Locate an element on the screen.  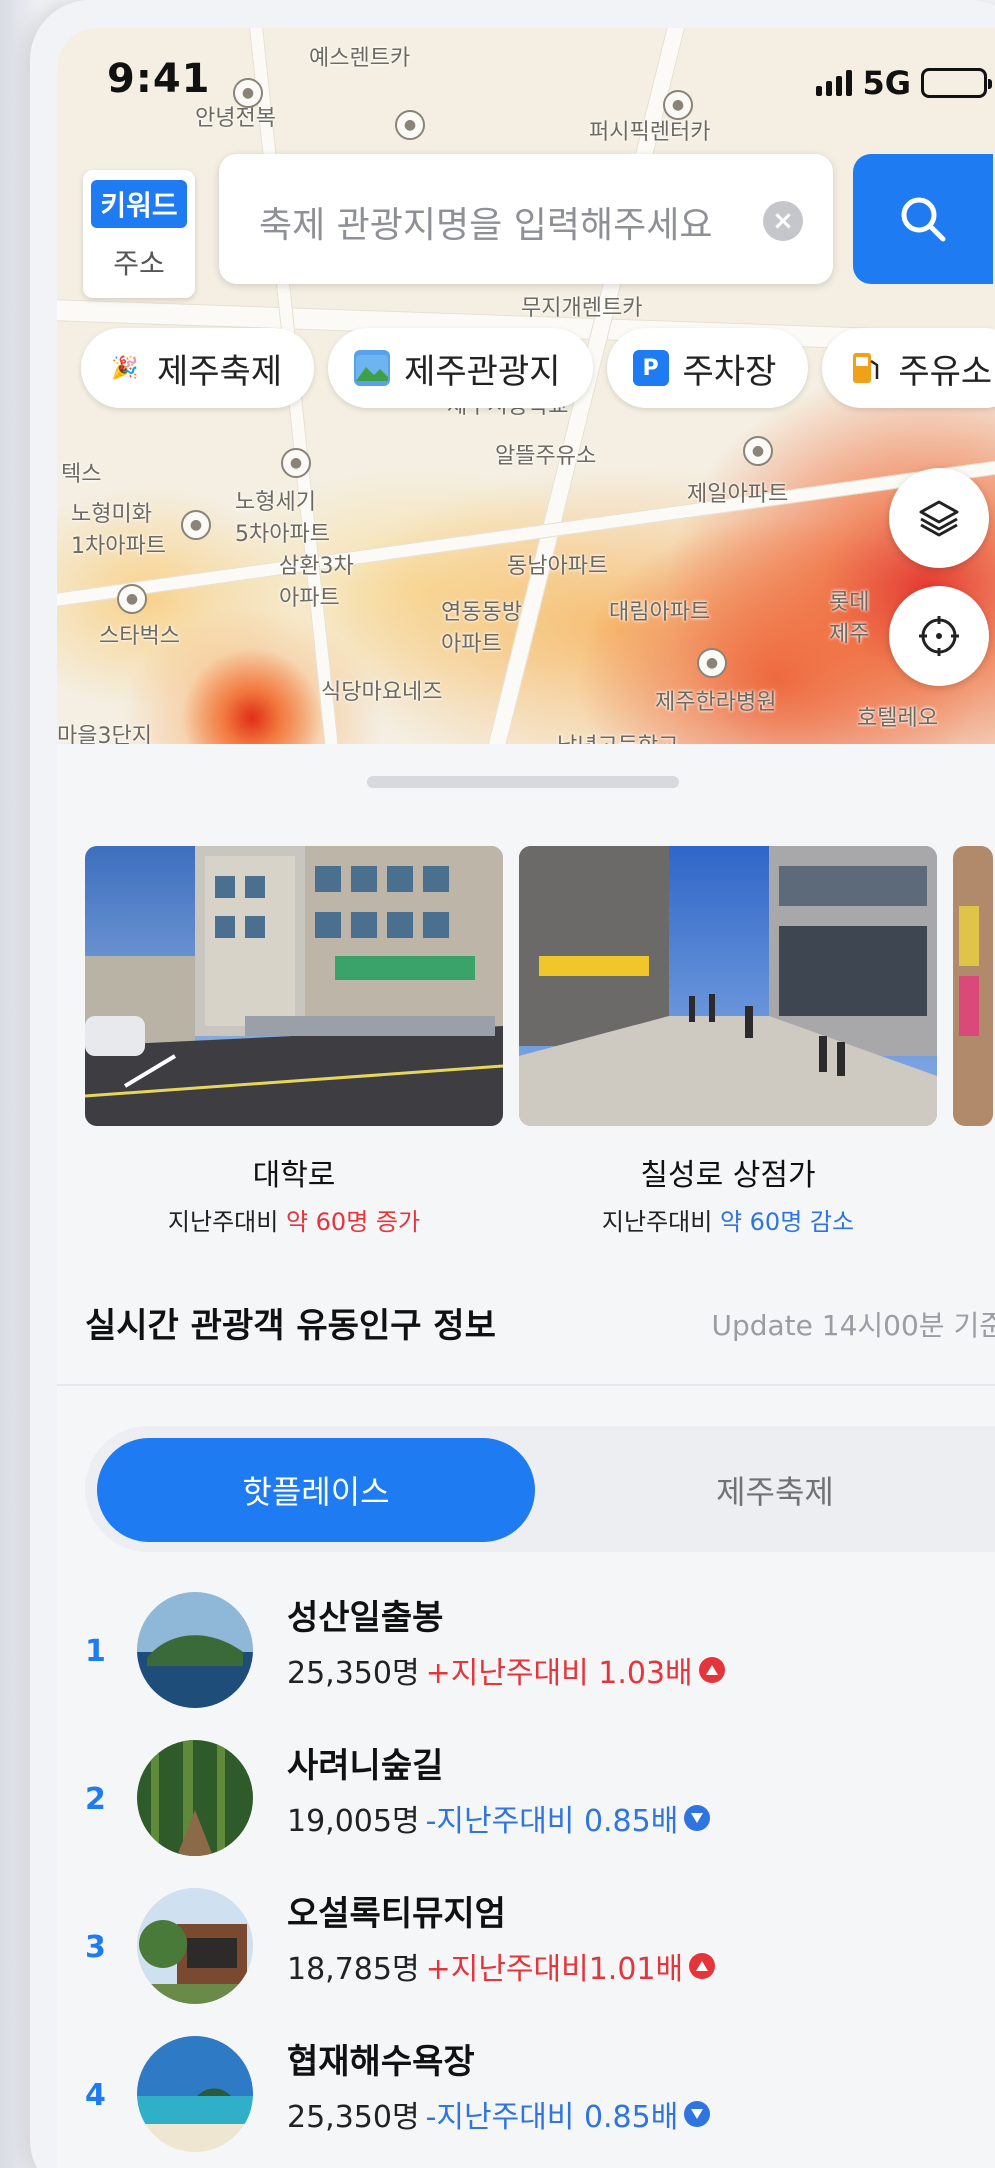
list-item: 3 오설록티뮤지엄 18,785명 +지난주대비1.01배 is located at coordinates (526, 1954).